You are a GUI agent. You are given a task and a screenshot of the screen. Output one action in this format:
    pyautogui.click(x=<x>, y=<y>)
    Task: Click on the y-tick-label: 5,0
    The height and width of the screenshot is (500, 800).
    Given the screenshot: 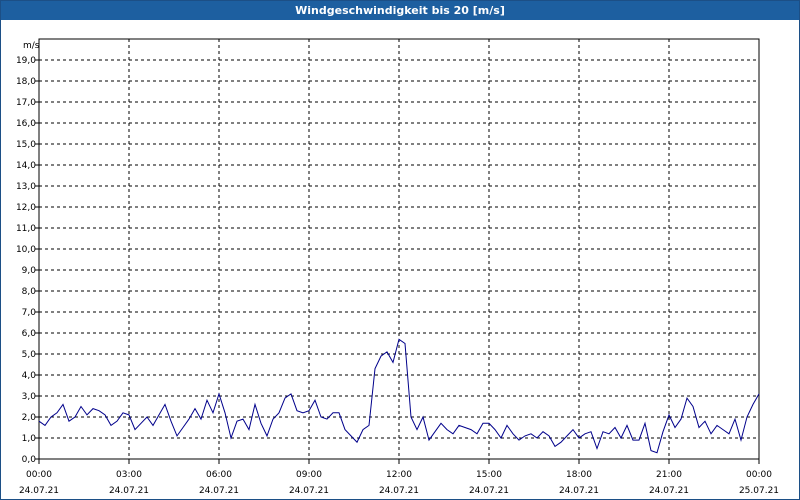 What is the action you would take?
    pyautogui.click(x=29, y=355)
    